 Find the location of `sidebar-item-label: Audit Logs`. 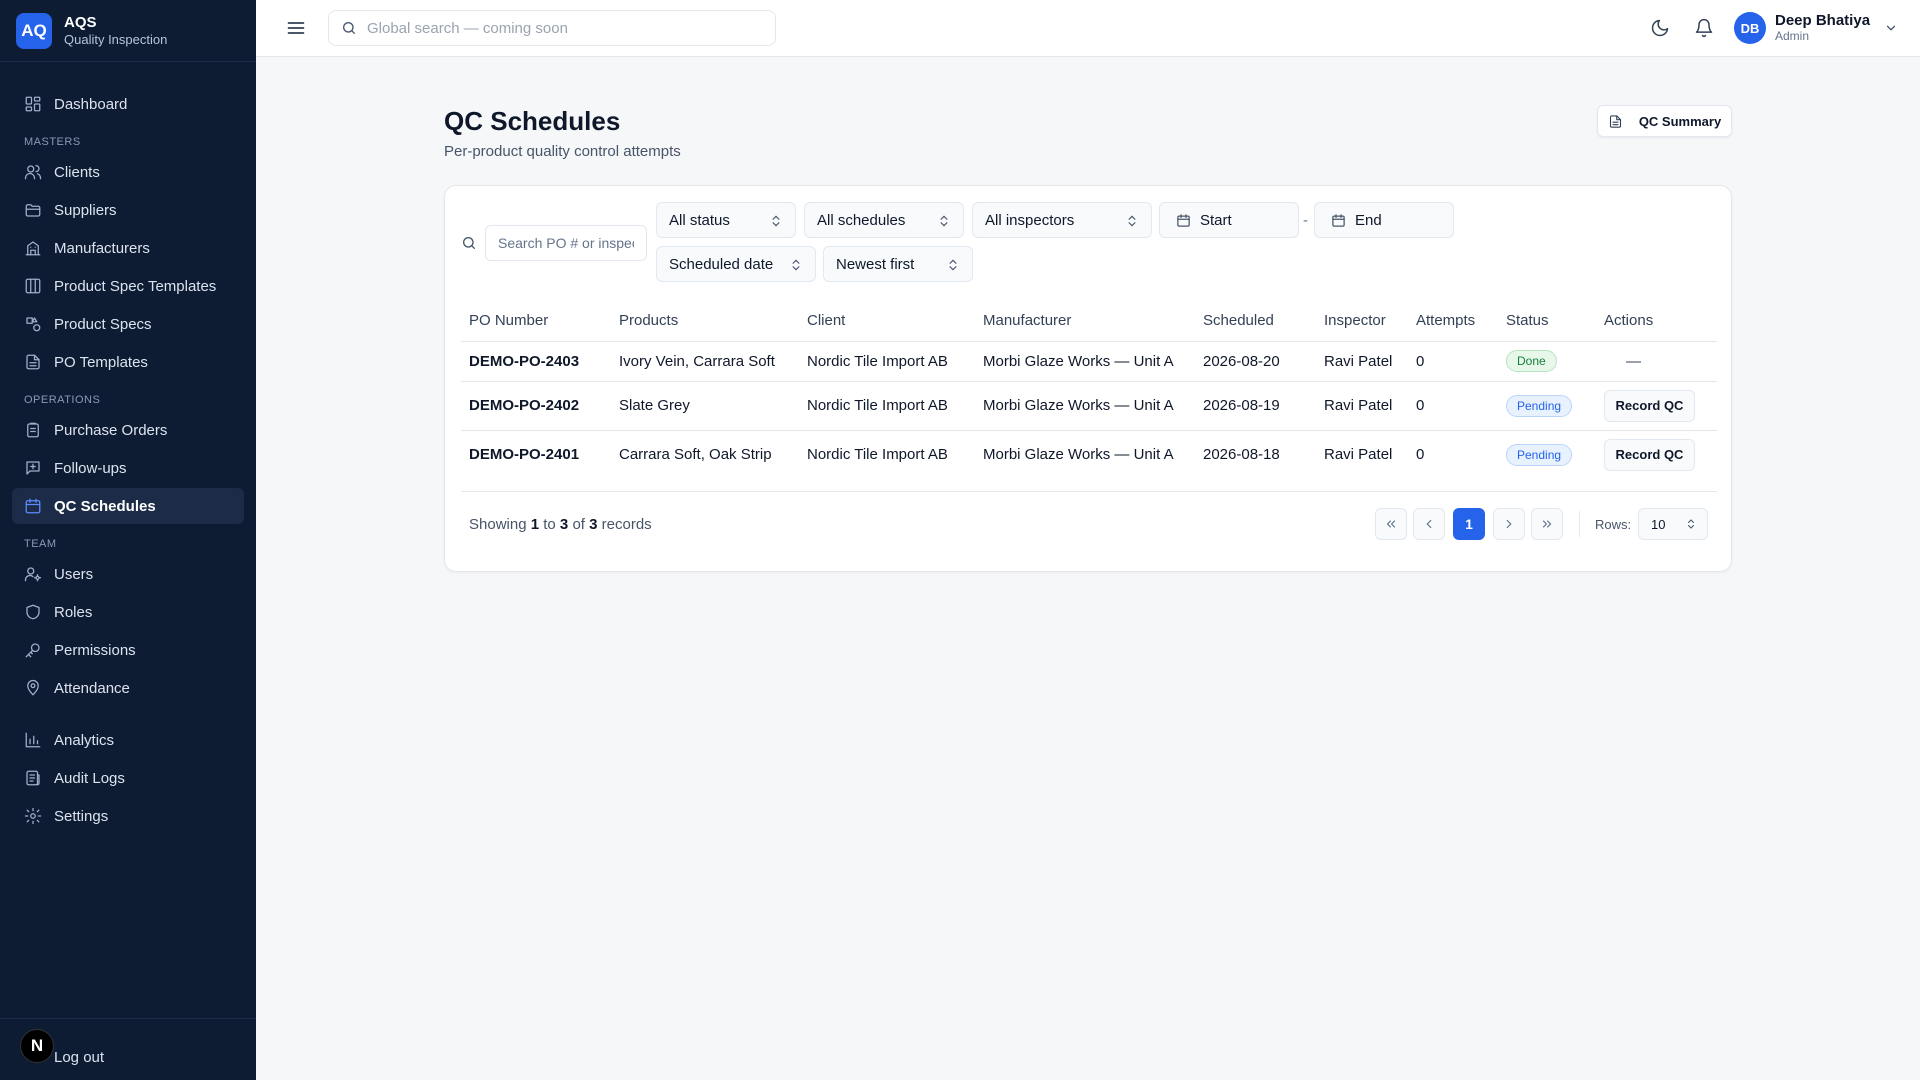

sidebar-item-label: Audit Logs is located at coordinates (89, 778).